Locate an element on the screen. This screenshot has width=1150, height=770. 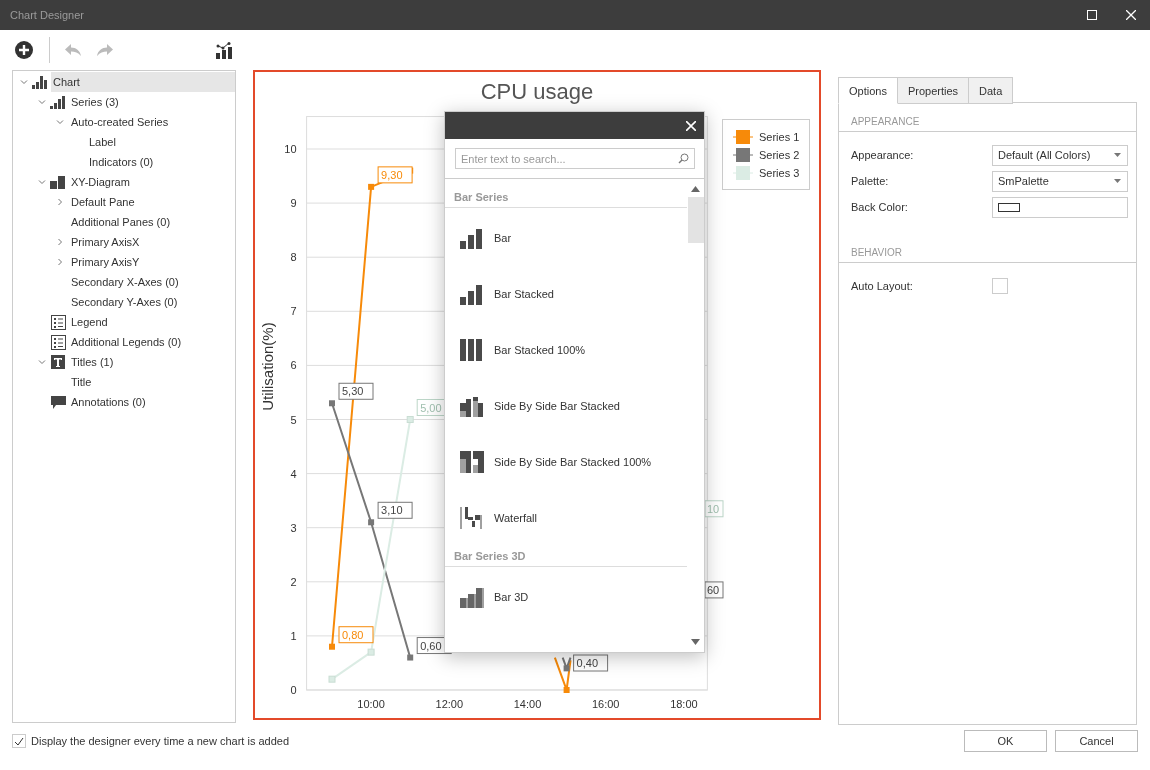
legend-label: Series 1 is located at coordinates (779, 137).